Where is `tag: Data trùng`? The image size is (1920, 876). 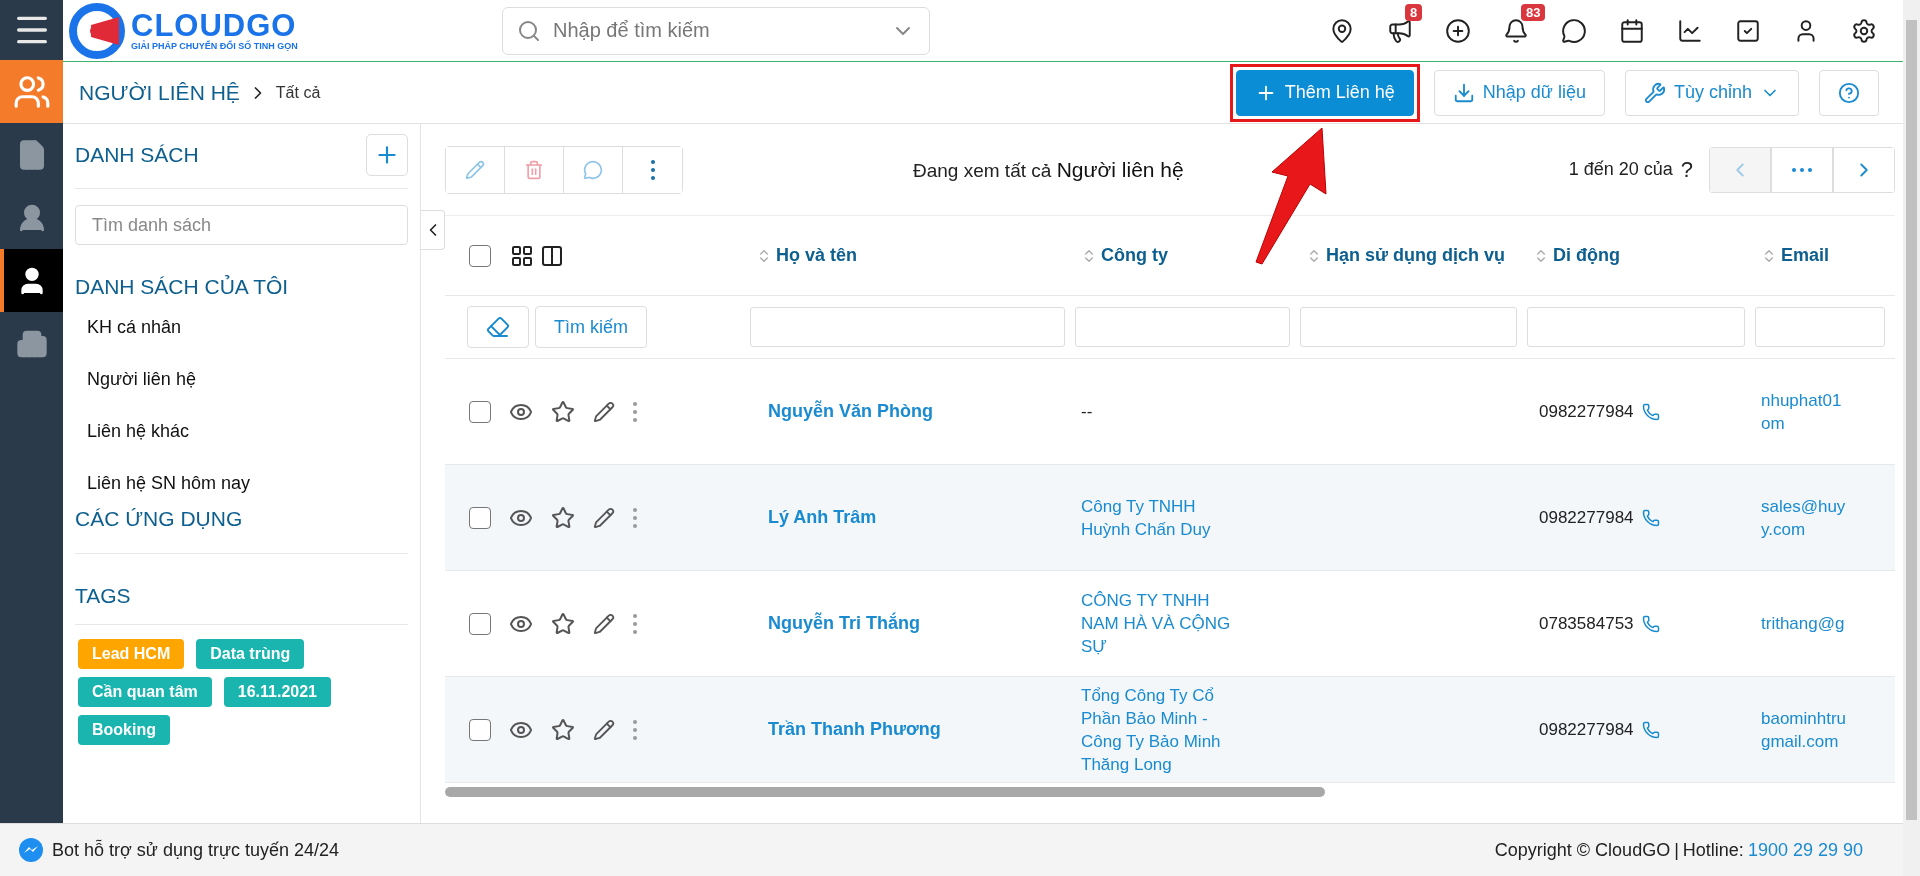 tag: Data trùng is located at coordinates (250, 654).